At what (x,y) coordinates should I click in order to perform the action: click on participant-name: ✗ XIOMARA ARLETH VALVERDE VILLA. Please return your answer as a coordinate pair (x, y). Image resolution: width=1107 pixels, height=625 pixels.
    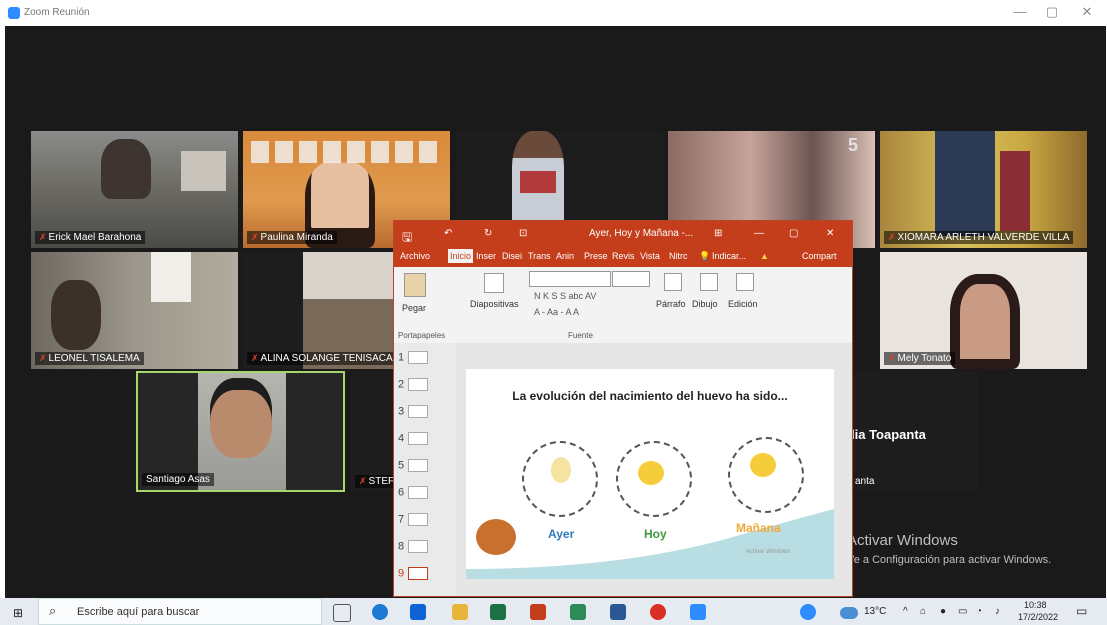
    Looking at the image, I should click on (979, 237).